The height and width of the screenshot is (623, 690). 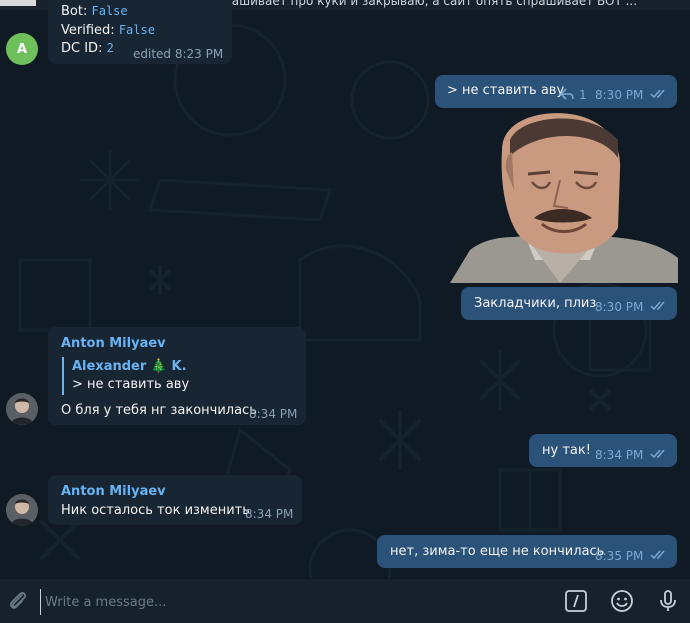 I want to click on message-text: нет, зима-то еще не кончилась, so click(x=497, y=551).